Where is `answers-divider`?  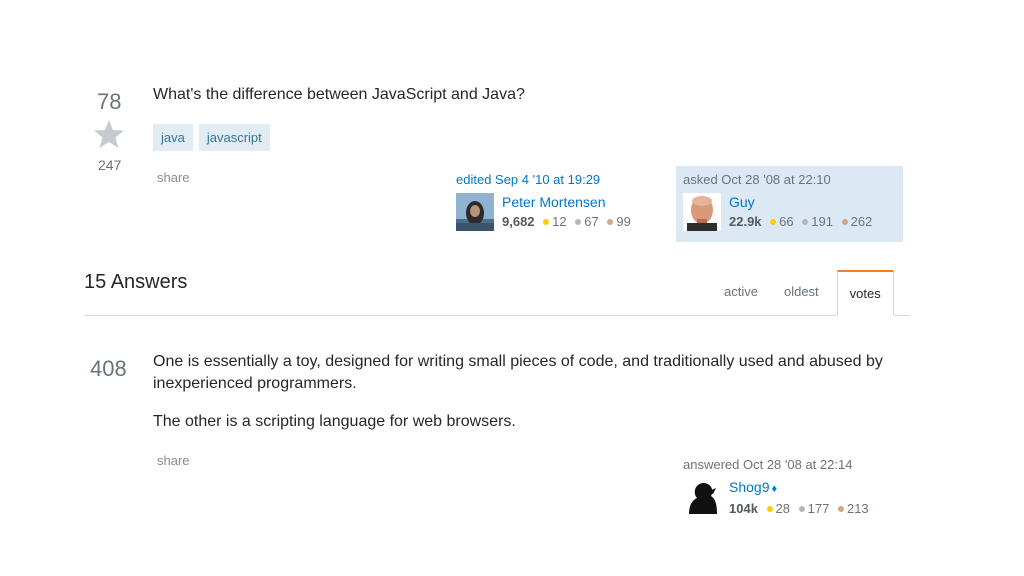
answers-divider is located at coordinates (497, 315).